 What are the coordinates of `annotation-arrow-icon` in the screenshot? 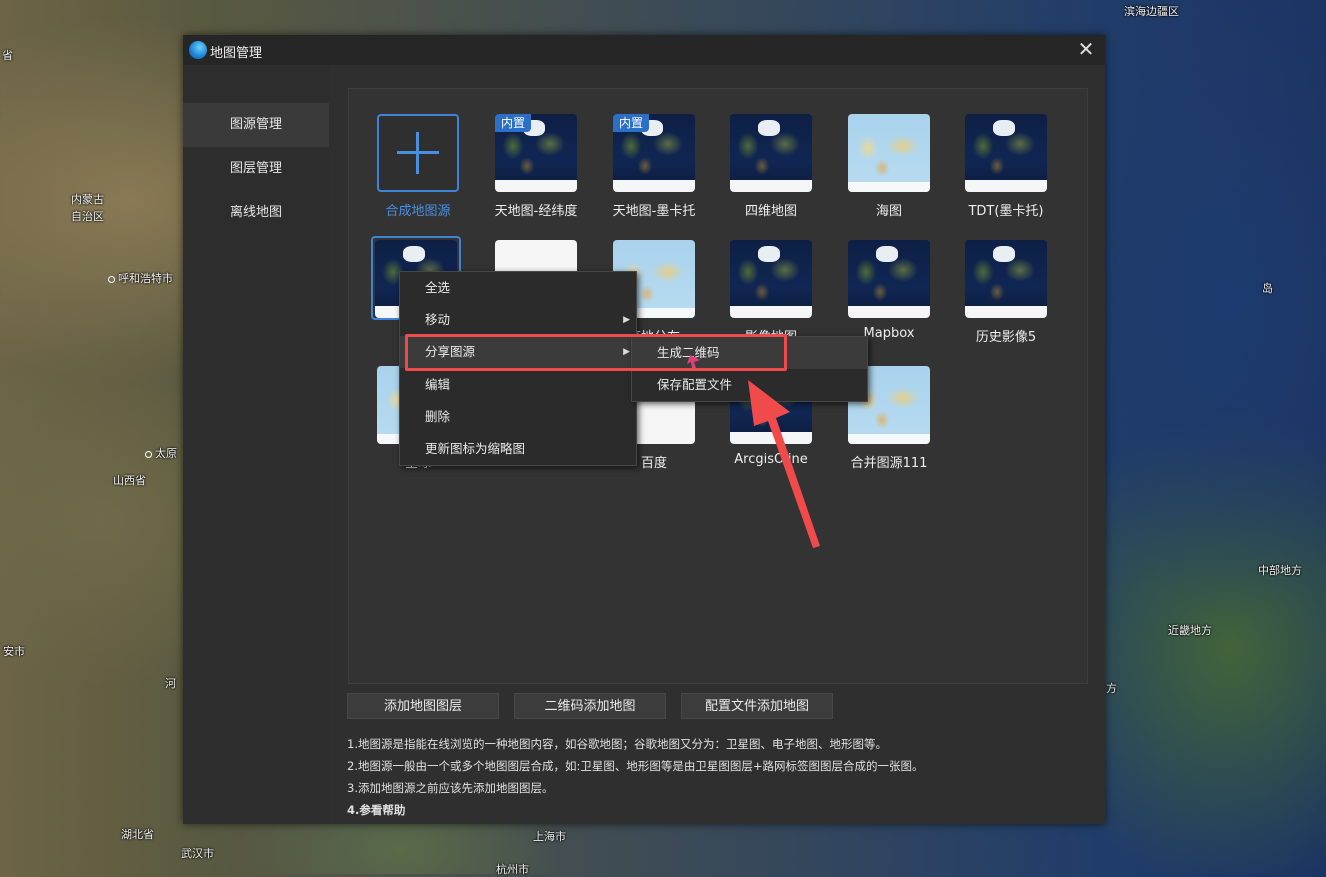 It's located at (753, 451).